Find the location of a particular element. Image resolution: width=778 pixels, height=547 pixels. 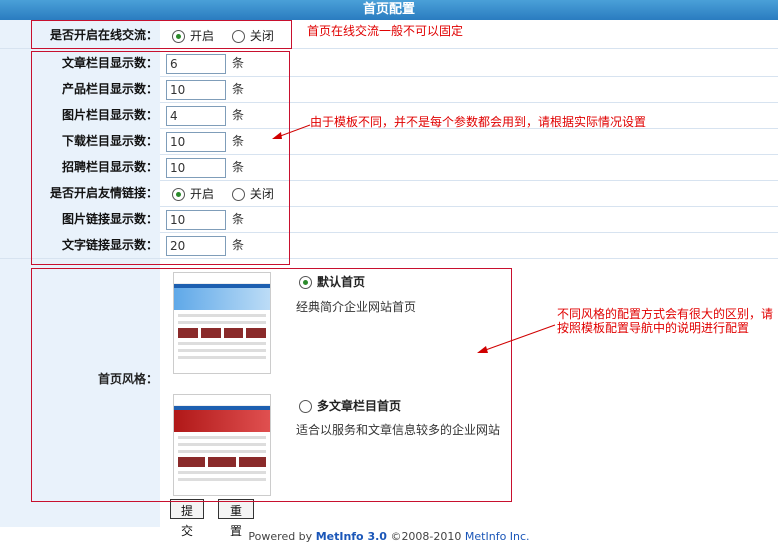

submit-button: 提交 is located at coordinates (187, 518).